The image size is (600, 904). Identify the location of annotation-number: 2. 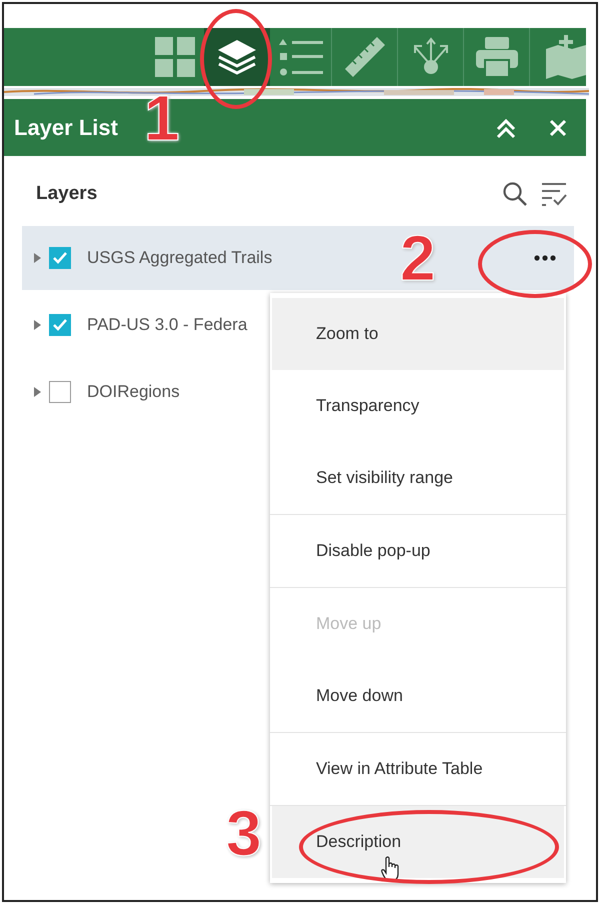
(418, 258).